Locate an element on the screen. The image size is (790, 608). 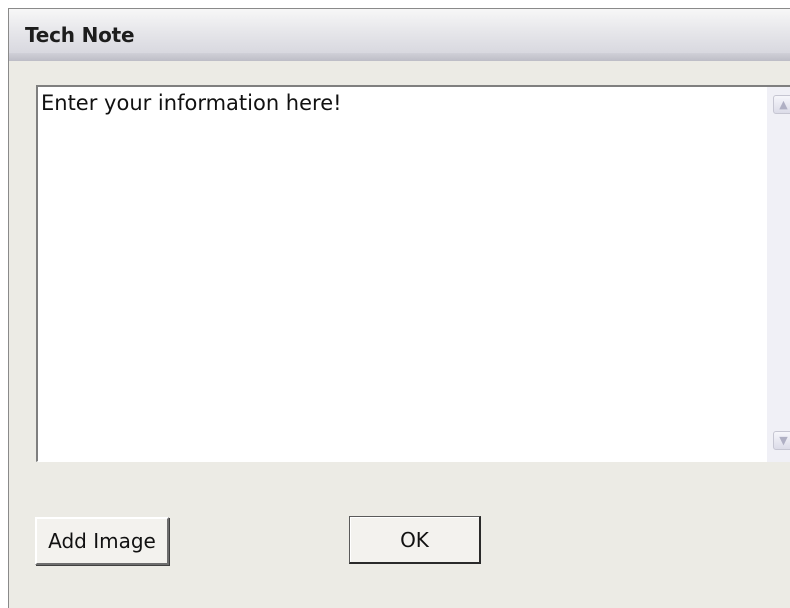
note-text: Enter your information here! is located at coordinates (191, 103).